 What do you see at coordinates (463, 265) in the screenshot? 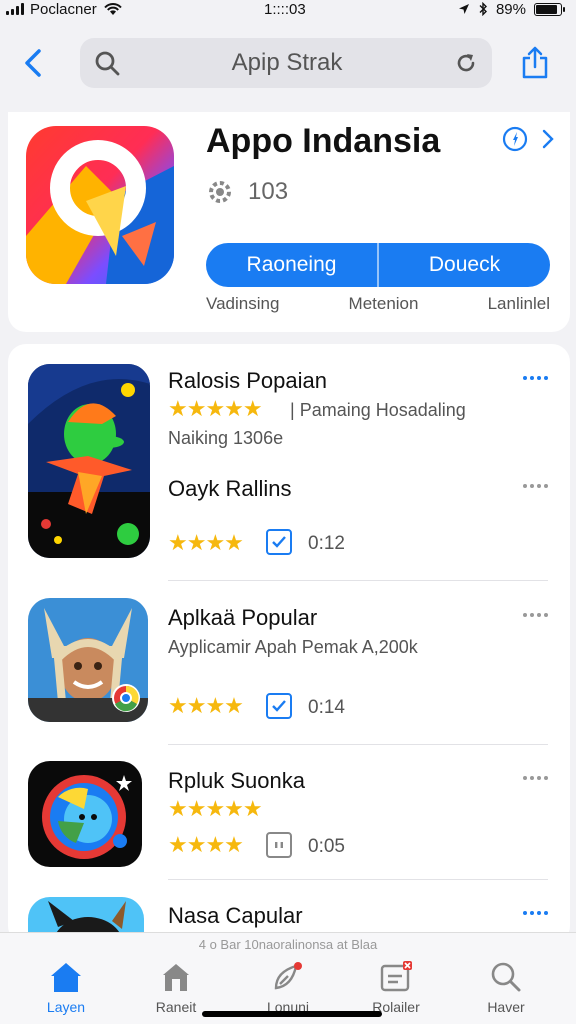
I see `secondary-action-button: Doueck` at bounding box center [463, 265].